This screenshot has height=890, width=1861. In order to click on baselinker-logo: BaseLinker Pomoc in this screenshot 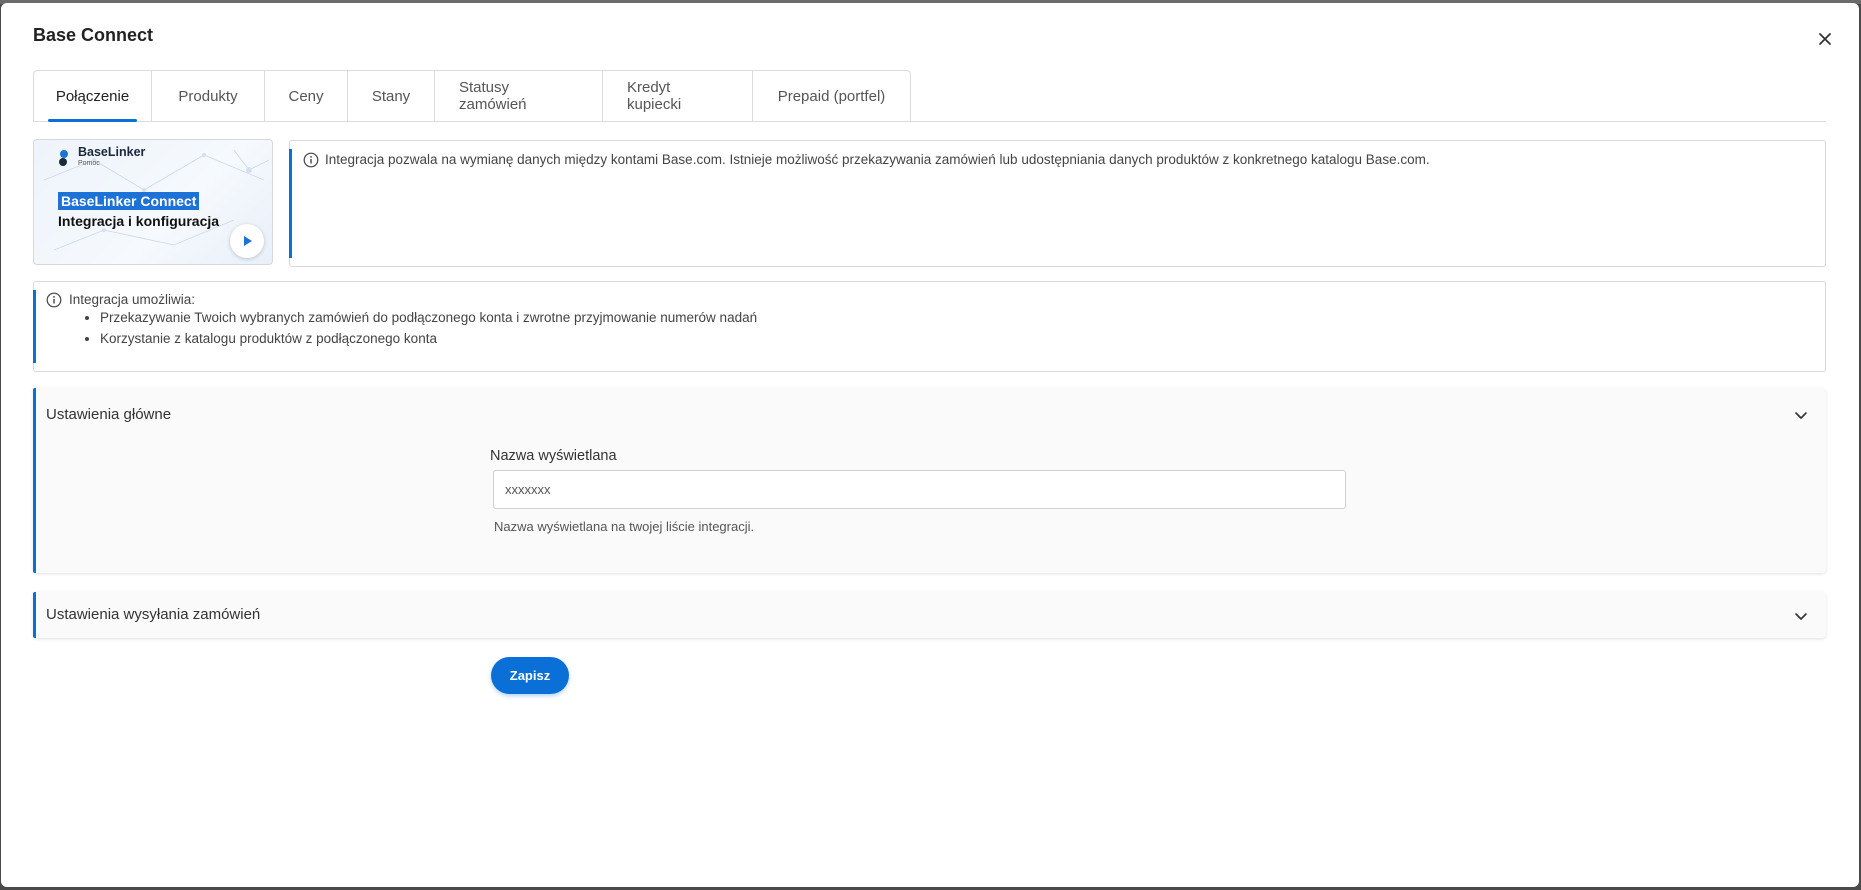, I will do `click(101, 158)`.